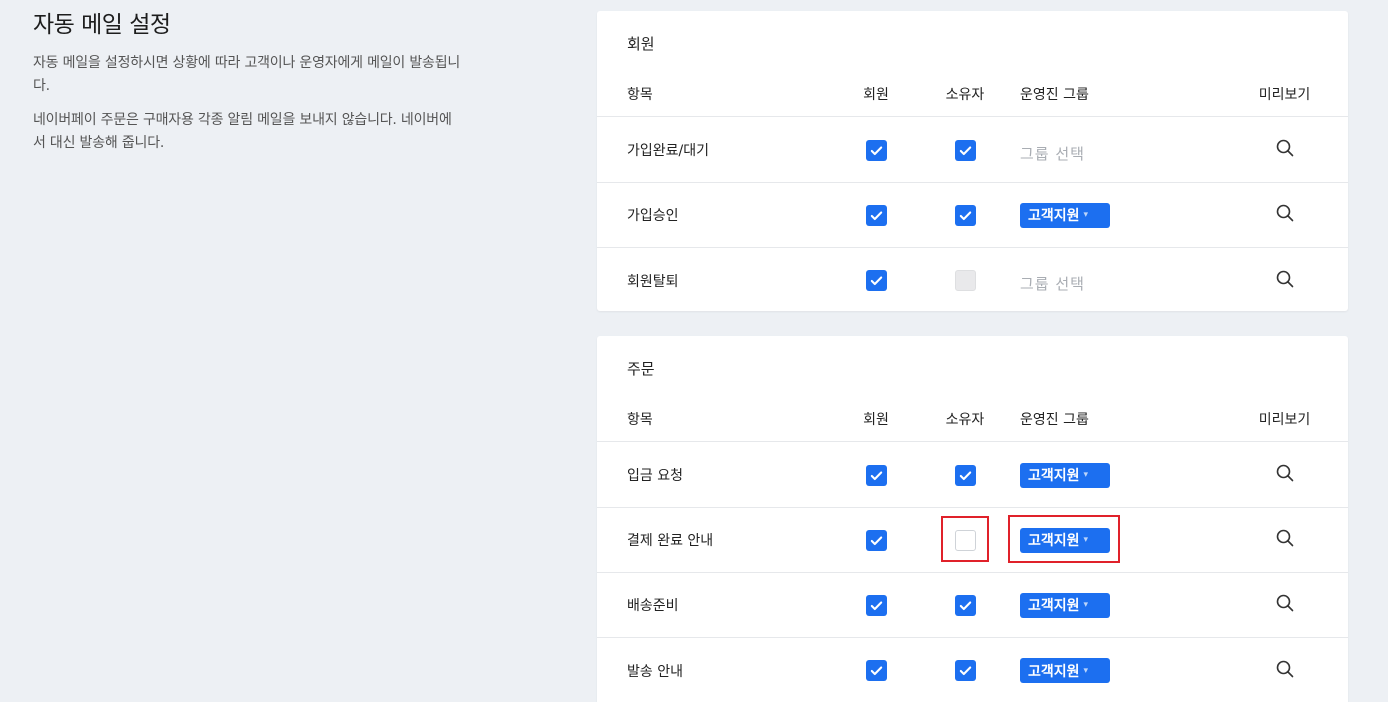  Describe the element at coordinates (653, 606) in the screenshot. I see `row-item-name: 배송준비` at that location.